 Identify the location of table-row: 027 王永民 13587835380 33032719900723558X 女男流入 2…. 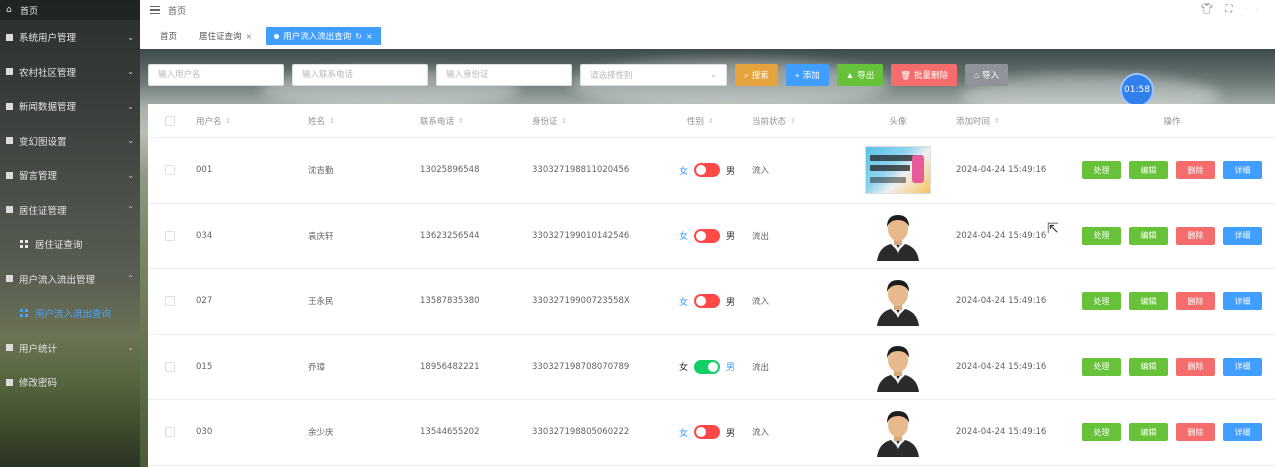
(711, 302).